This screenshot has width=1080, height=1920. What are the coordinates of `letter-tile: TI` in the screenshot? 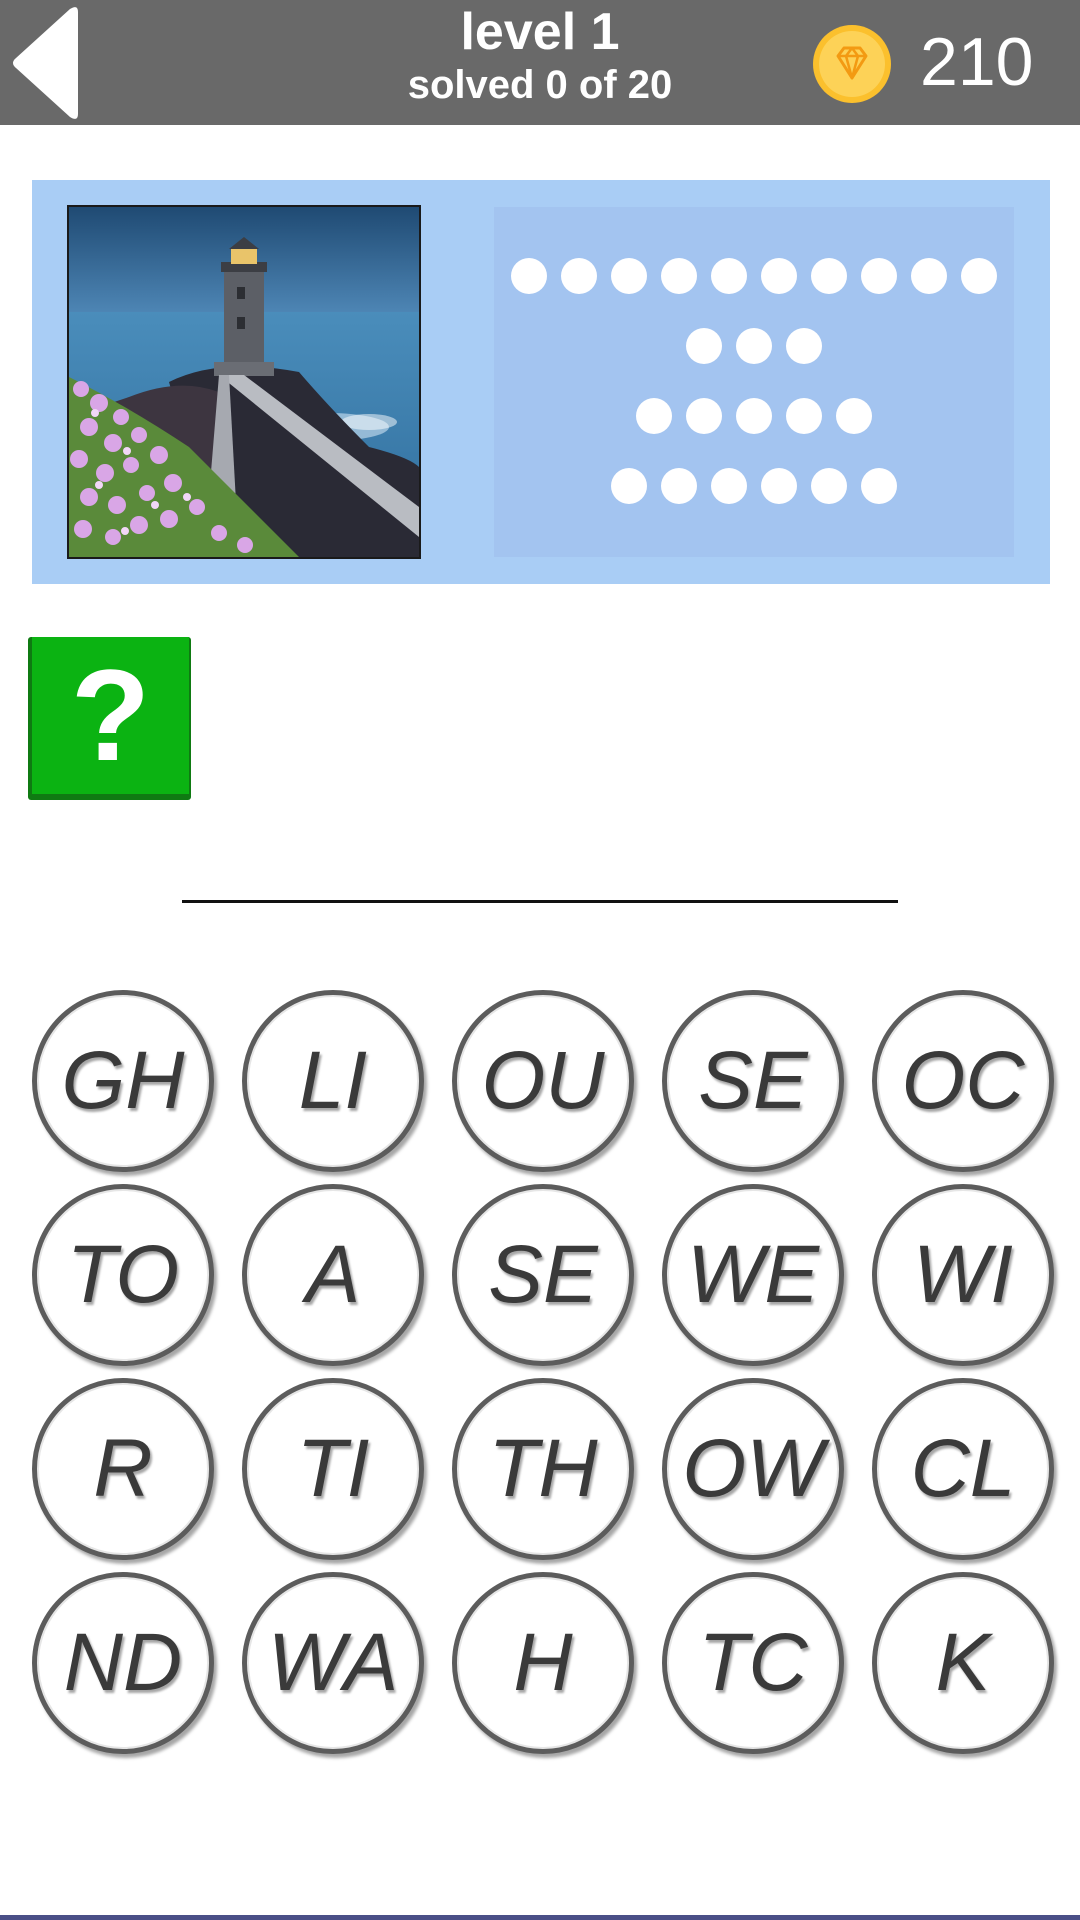 It's located at (333, 1469).